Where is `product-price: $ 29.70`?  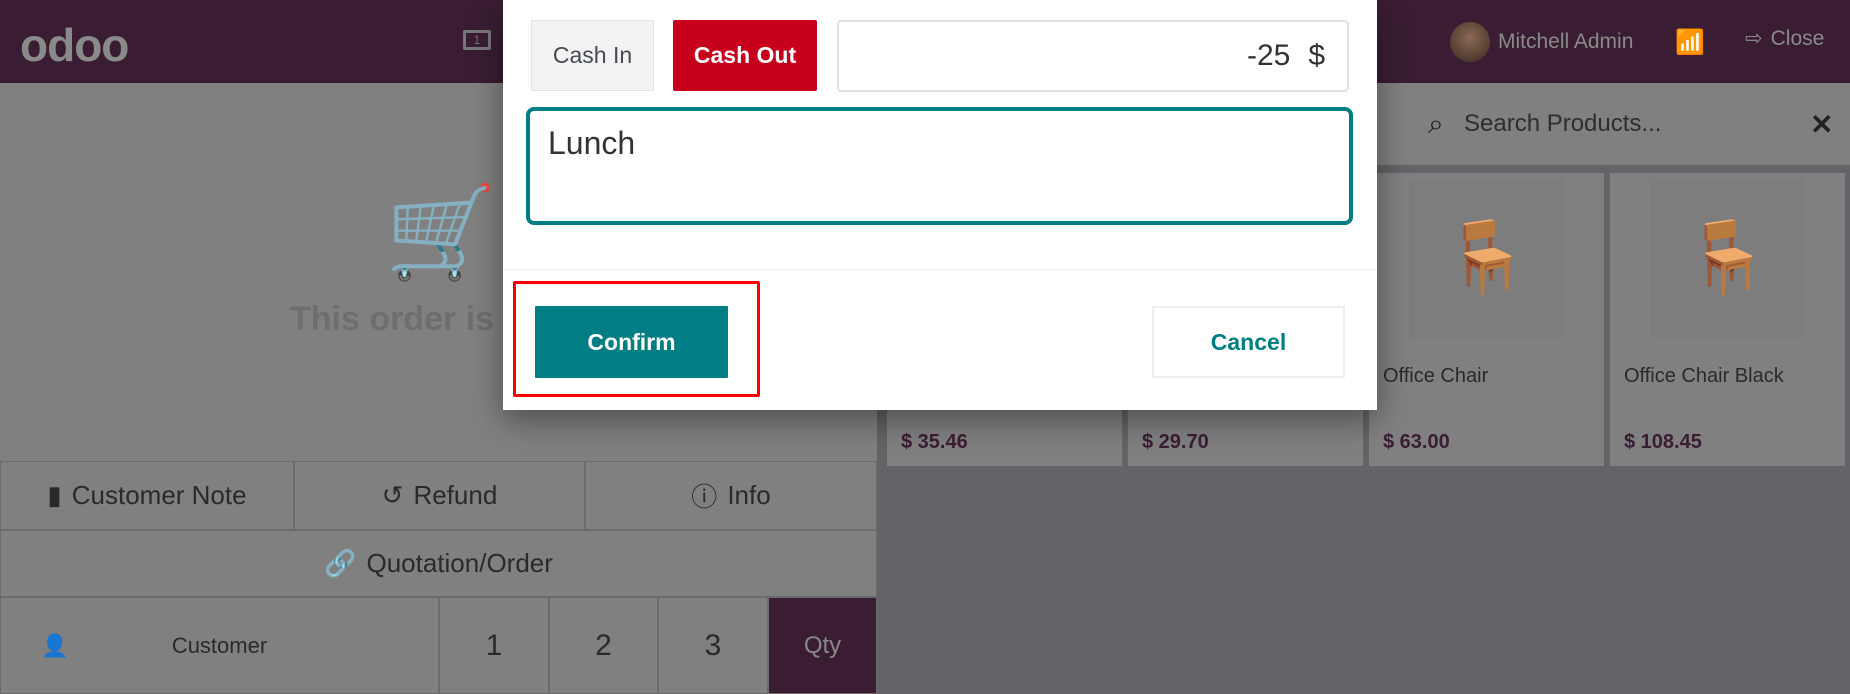
product-price: $ 29.70 is located at coordinates (1175, 442).